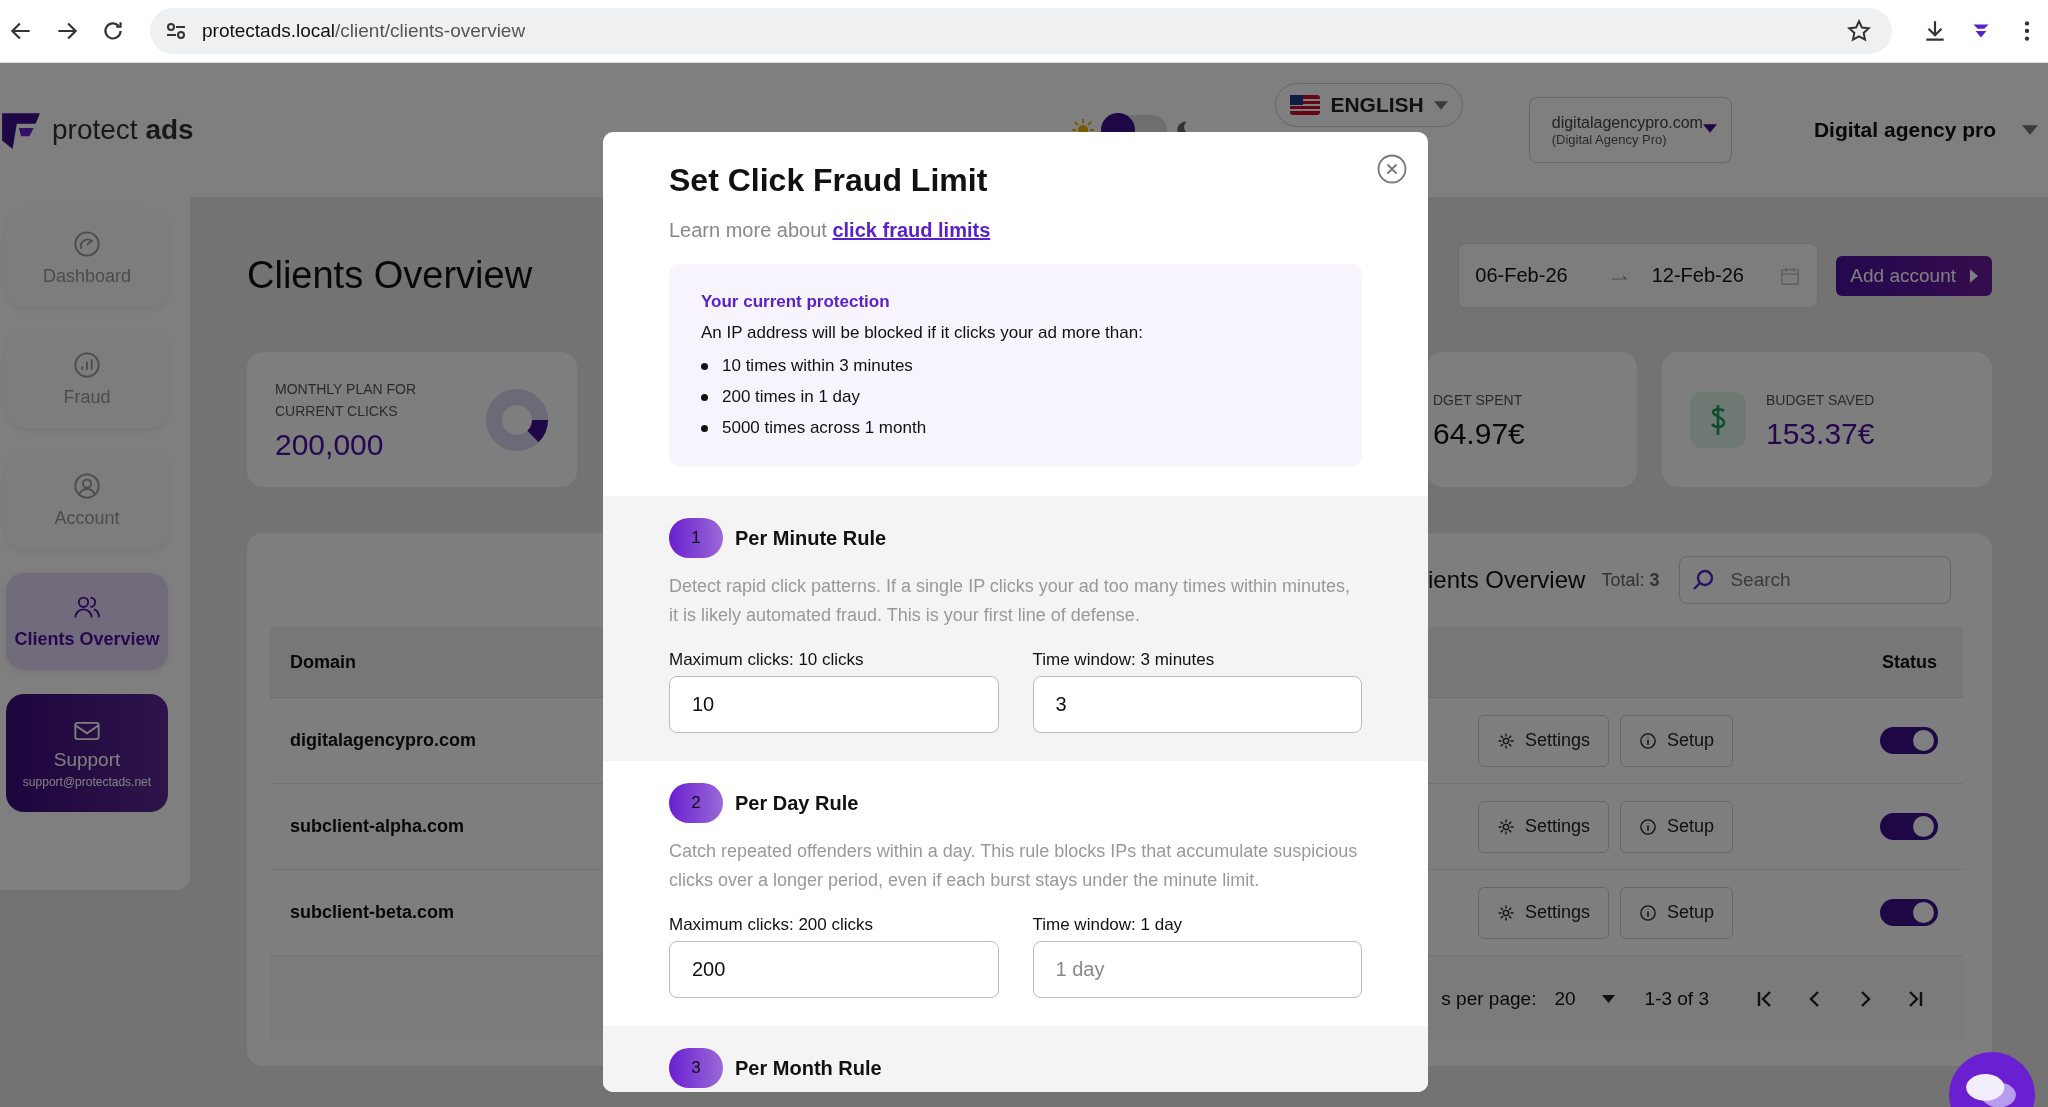 The height and width of the screenshot is (1107, 2048). Describe the element at coordinates (696, 803) in the screenshot. I see `step-number-badge: 2` at that location.